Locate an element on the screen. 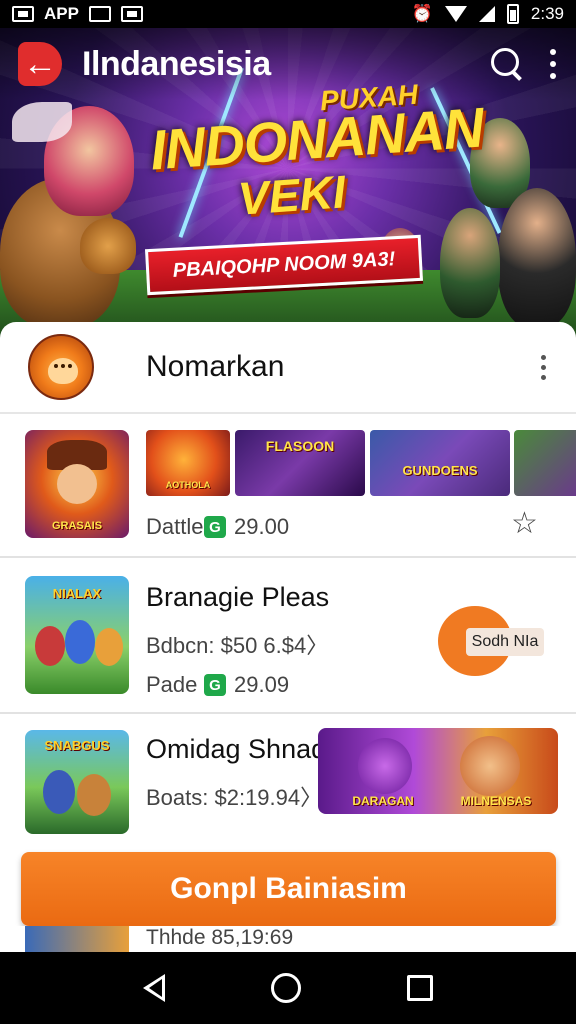 The height and width of the screenshot is (1024, 576). thumbnail-label: NIALAX is located at coordinates (77, 593).